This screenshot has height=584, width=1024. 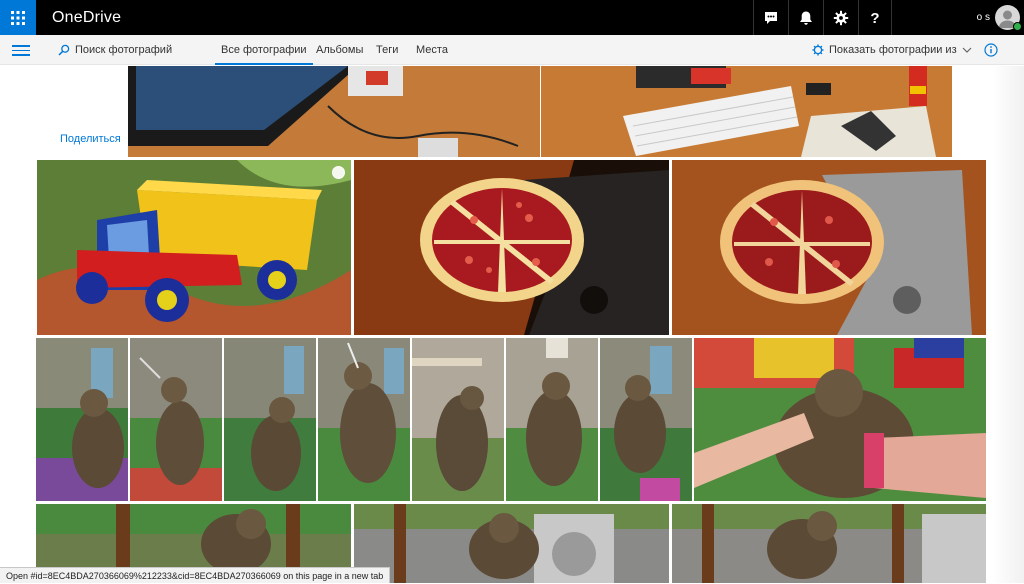 I want to click on chat-button, so click(x=770, y=17).